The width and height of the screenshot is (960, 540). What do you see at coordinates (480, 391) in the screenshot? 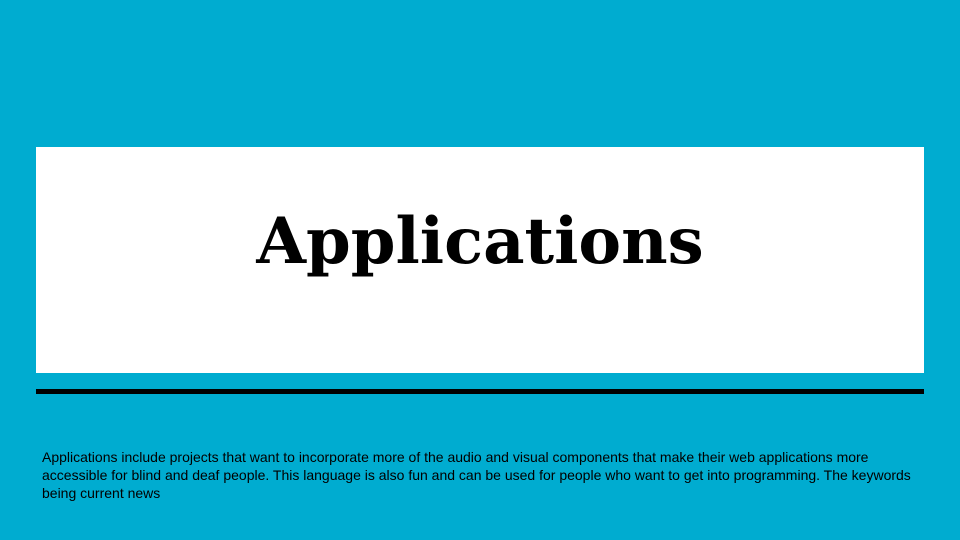
I see `divider-line` at bounding box center [480, 391].